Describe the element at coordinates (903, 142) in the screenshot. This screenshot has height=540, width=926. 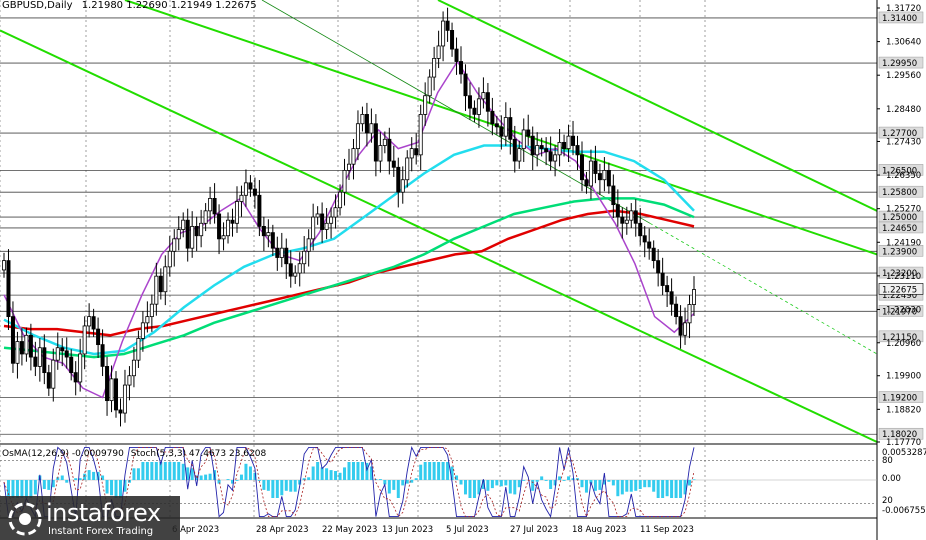
I see `price-tick-label: 1.27430` at that location.